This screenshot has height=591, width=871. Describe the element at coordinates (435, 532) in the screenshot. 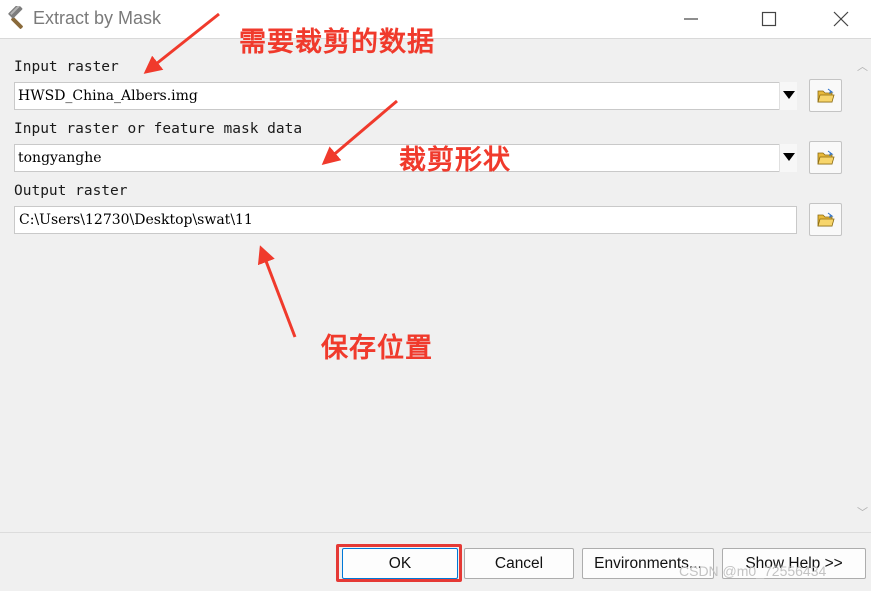

I see `footer-divider` at that location.